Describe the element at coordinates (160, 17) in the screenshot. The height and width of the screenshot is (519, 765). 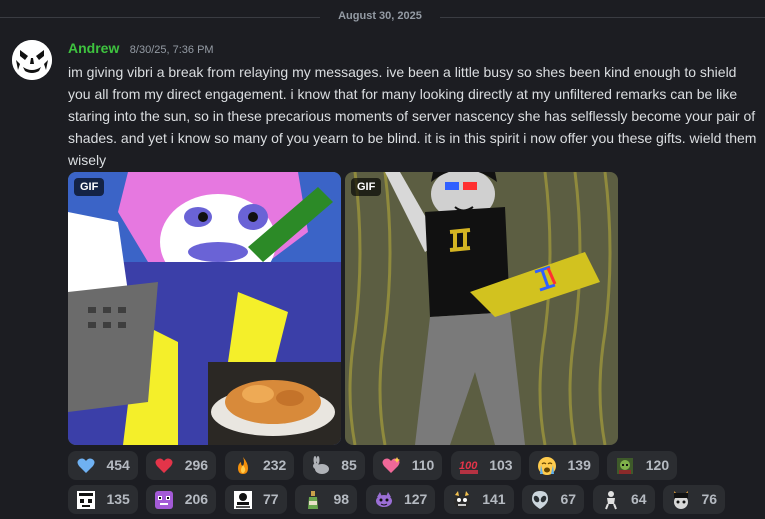
I see `divider-line-left` at that location.